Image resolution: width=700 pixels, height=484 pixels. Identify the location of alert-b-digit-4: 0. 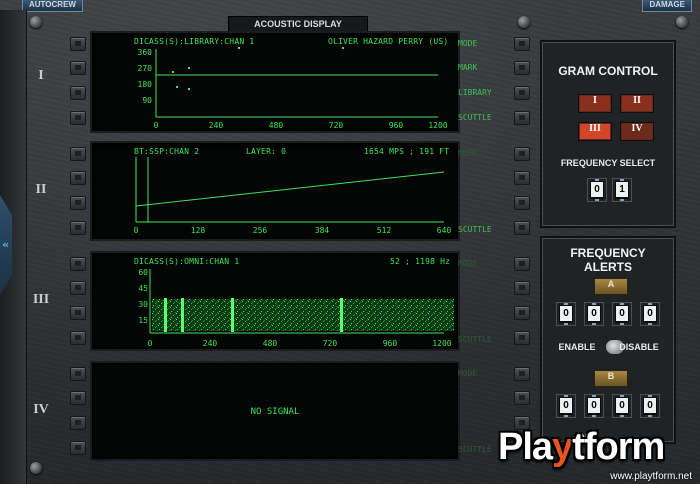
(650, 406).